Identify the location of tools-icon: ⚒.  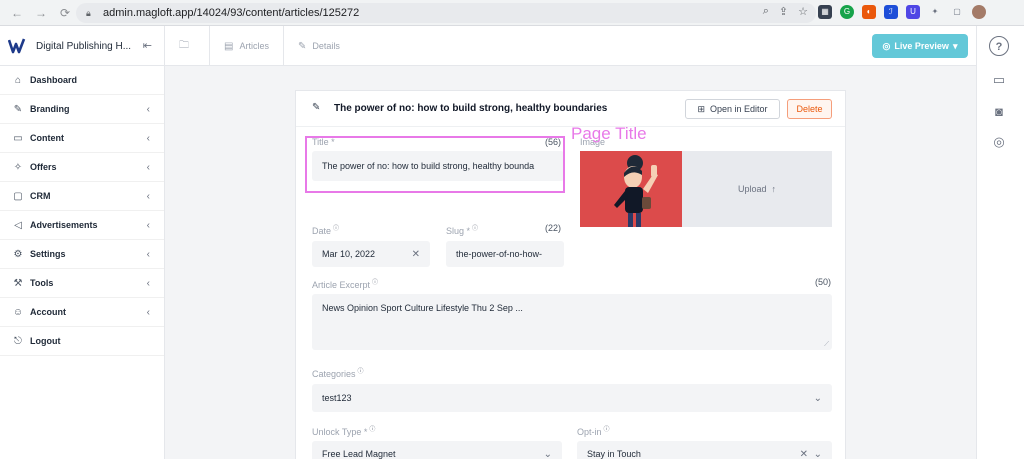
(18, 283).